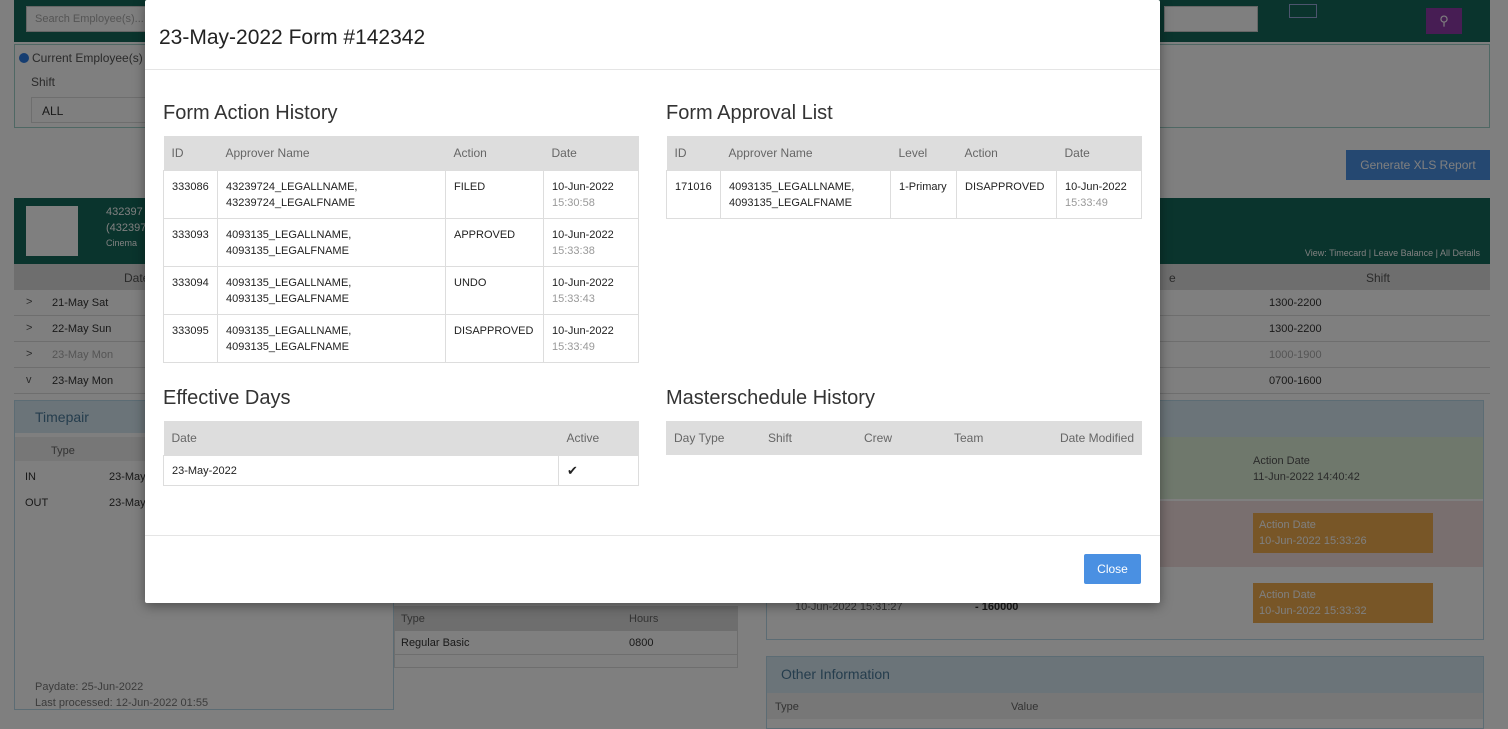 The height and width of the screenshot is (729, 1508). What do you see at coordinates (749, 113) in the screenshot?
I see `section-title: Form Approval List` at bounding box center [749, 113].